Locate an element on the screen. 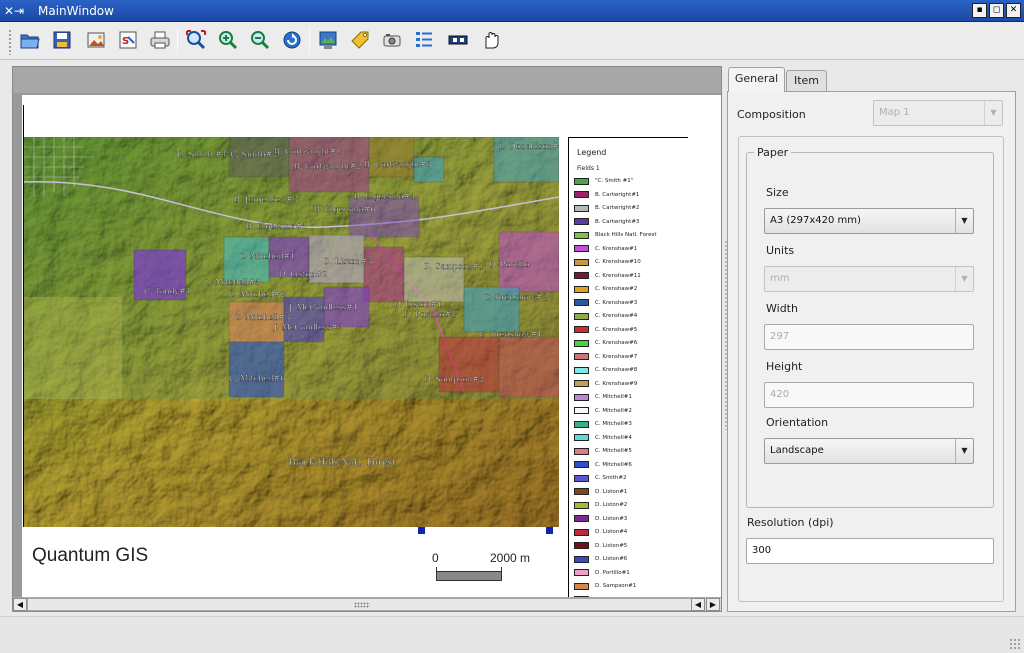 This screenshot has height=653, width=1024. scroll-right-button: ▶ is located at coordinates (713, 604).